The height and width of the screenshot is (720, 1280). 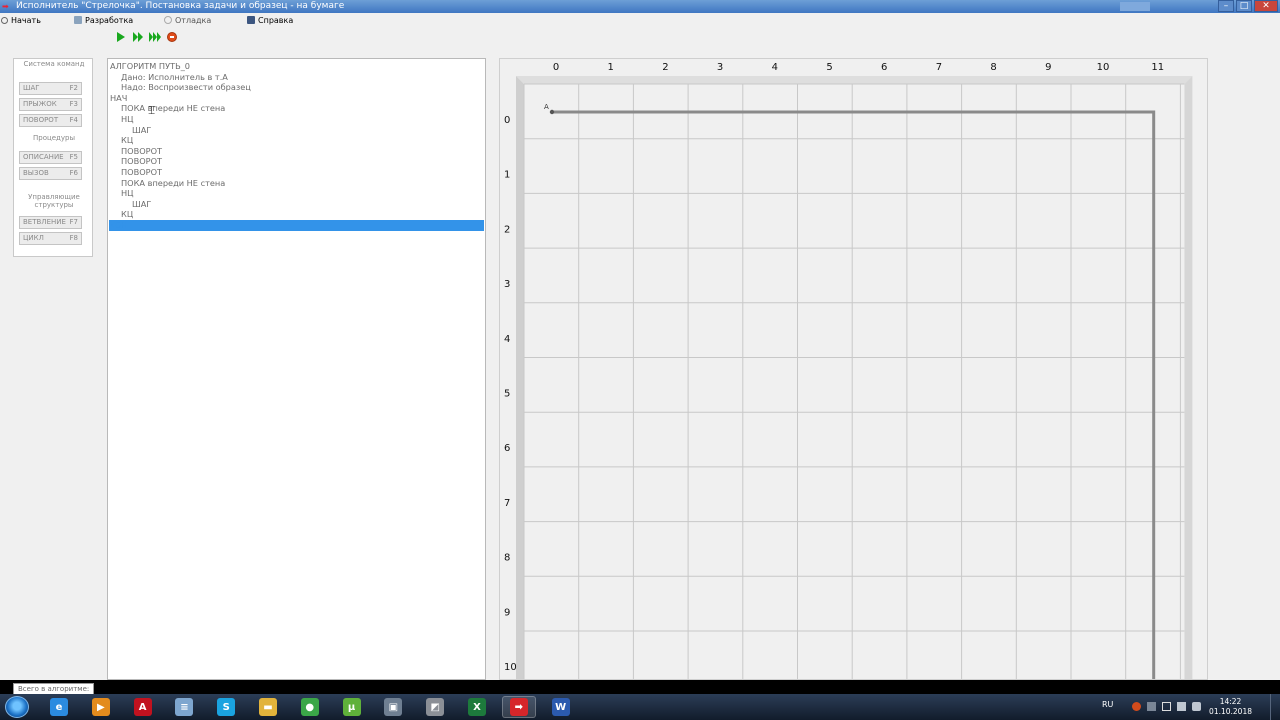 I want to click on taskbar-app-button: ▶, so click(x=101, y=707).